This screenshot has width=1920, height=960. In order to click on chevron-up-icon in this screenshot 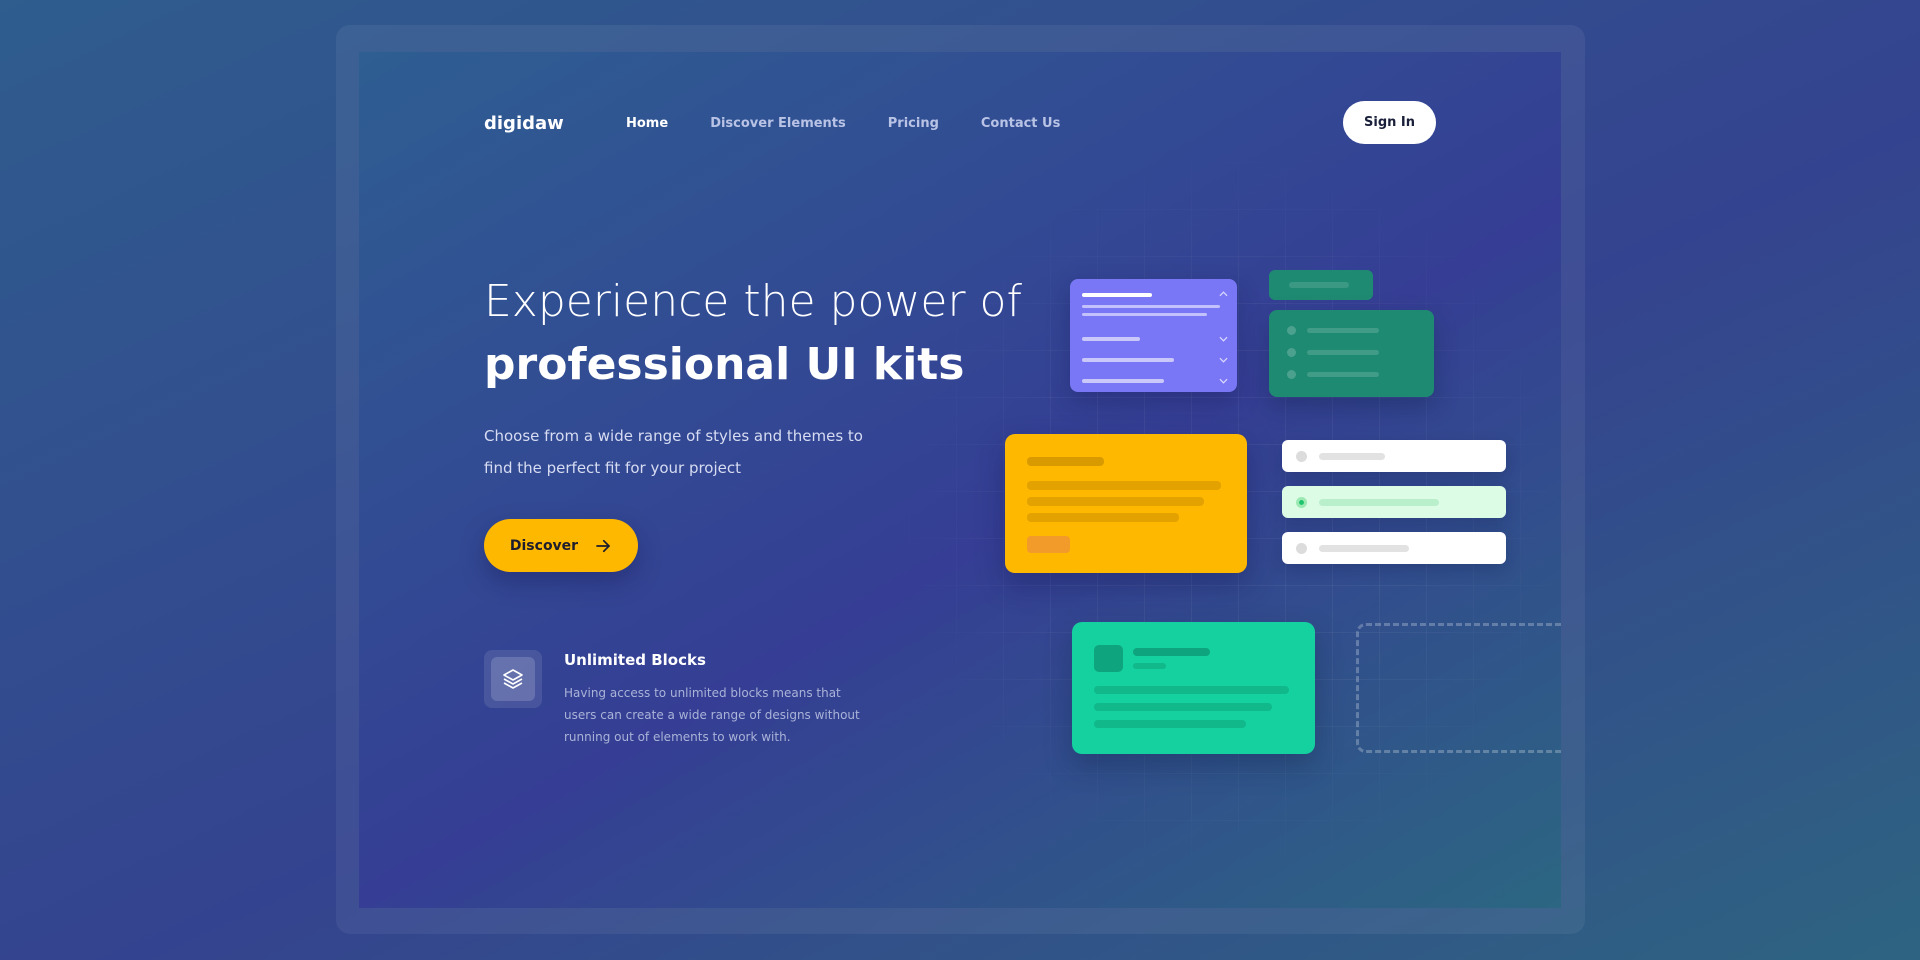, I will do `click(1223, 294)`.